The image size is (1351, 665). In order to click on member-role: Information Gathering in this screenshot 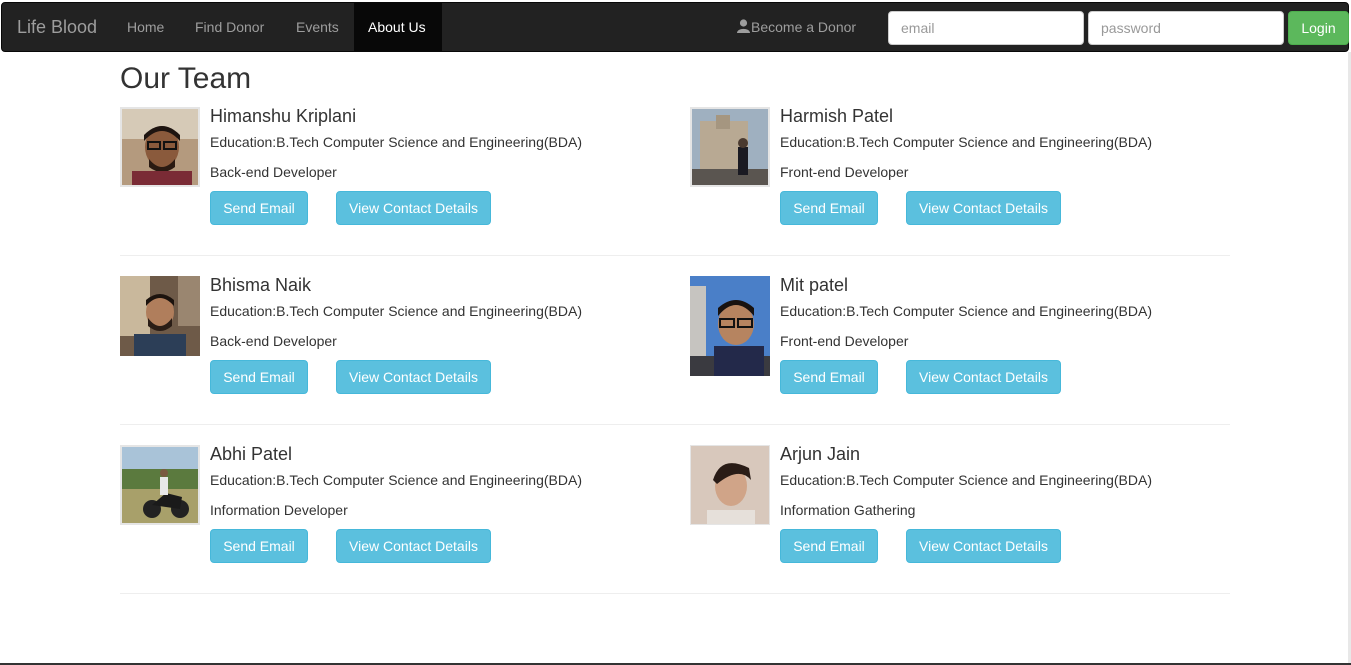, I will do `click(848, 510)`.